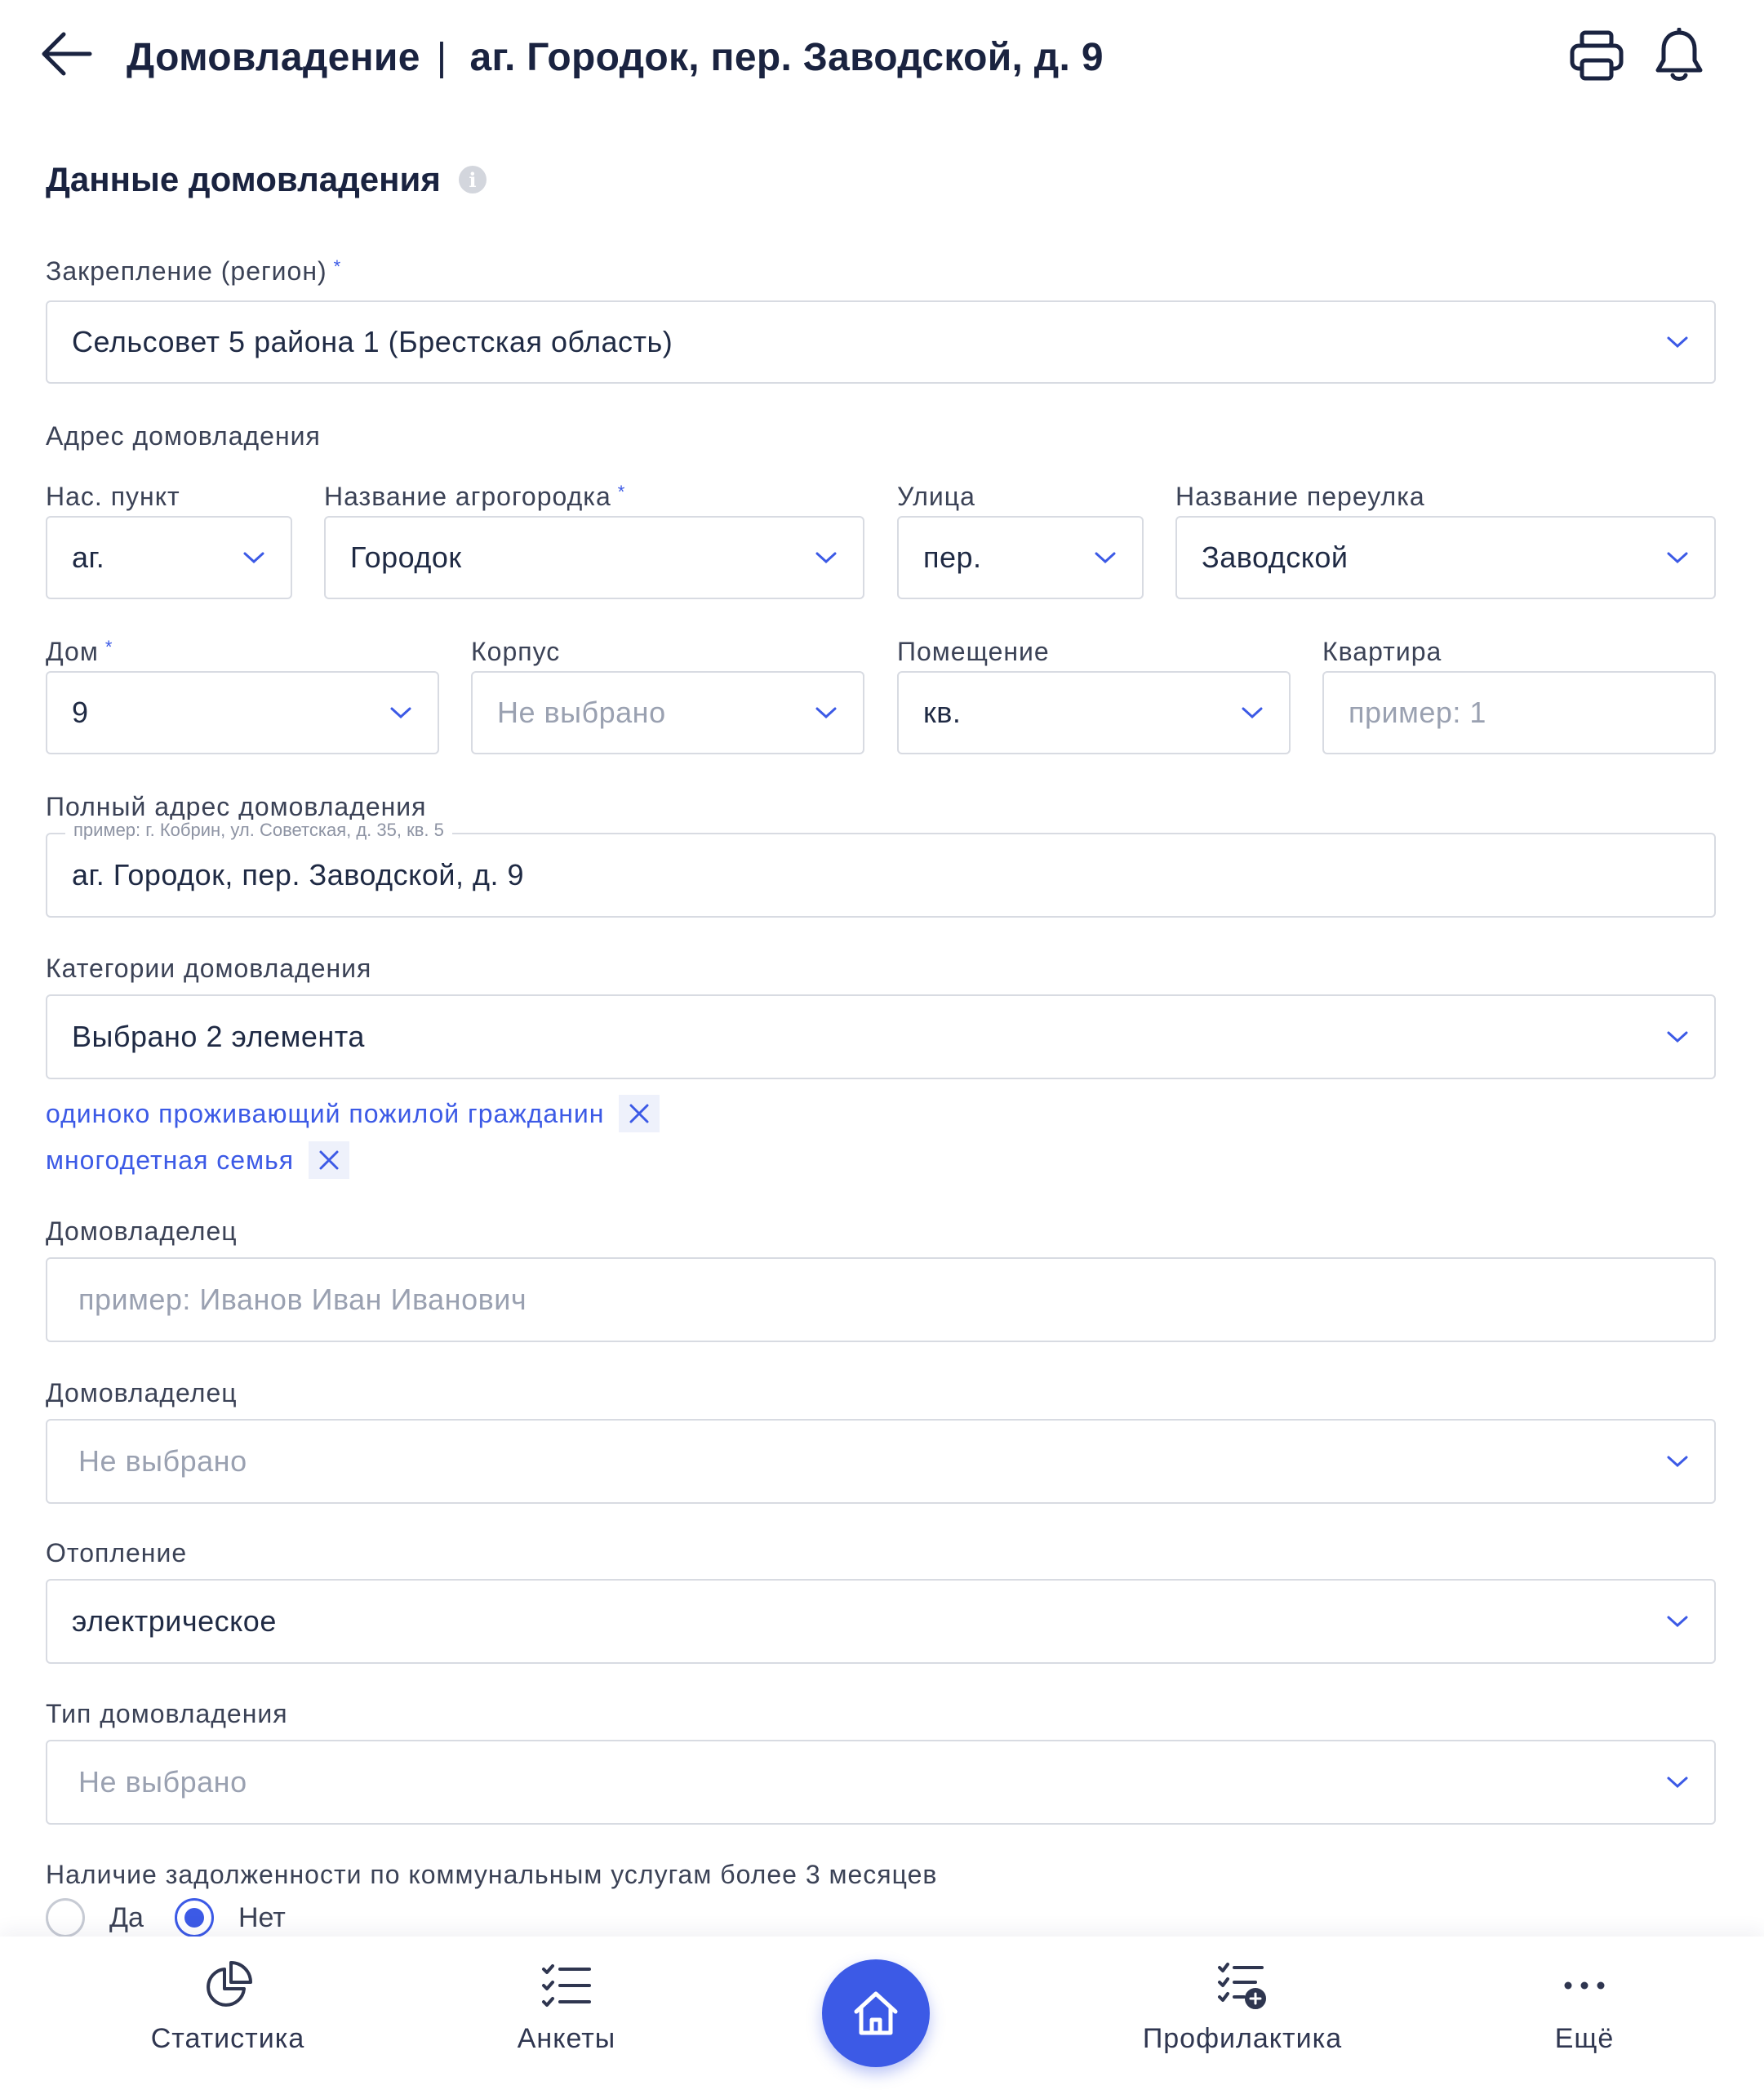 The image size is (1764, 2090). I want to click on apartment-input: пример: 1, so click(1519, 712).